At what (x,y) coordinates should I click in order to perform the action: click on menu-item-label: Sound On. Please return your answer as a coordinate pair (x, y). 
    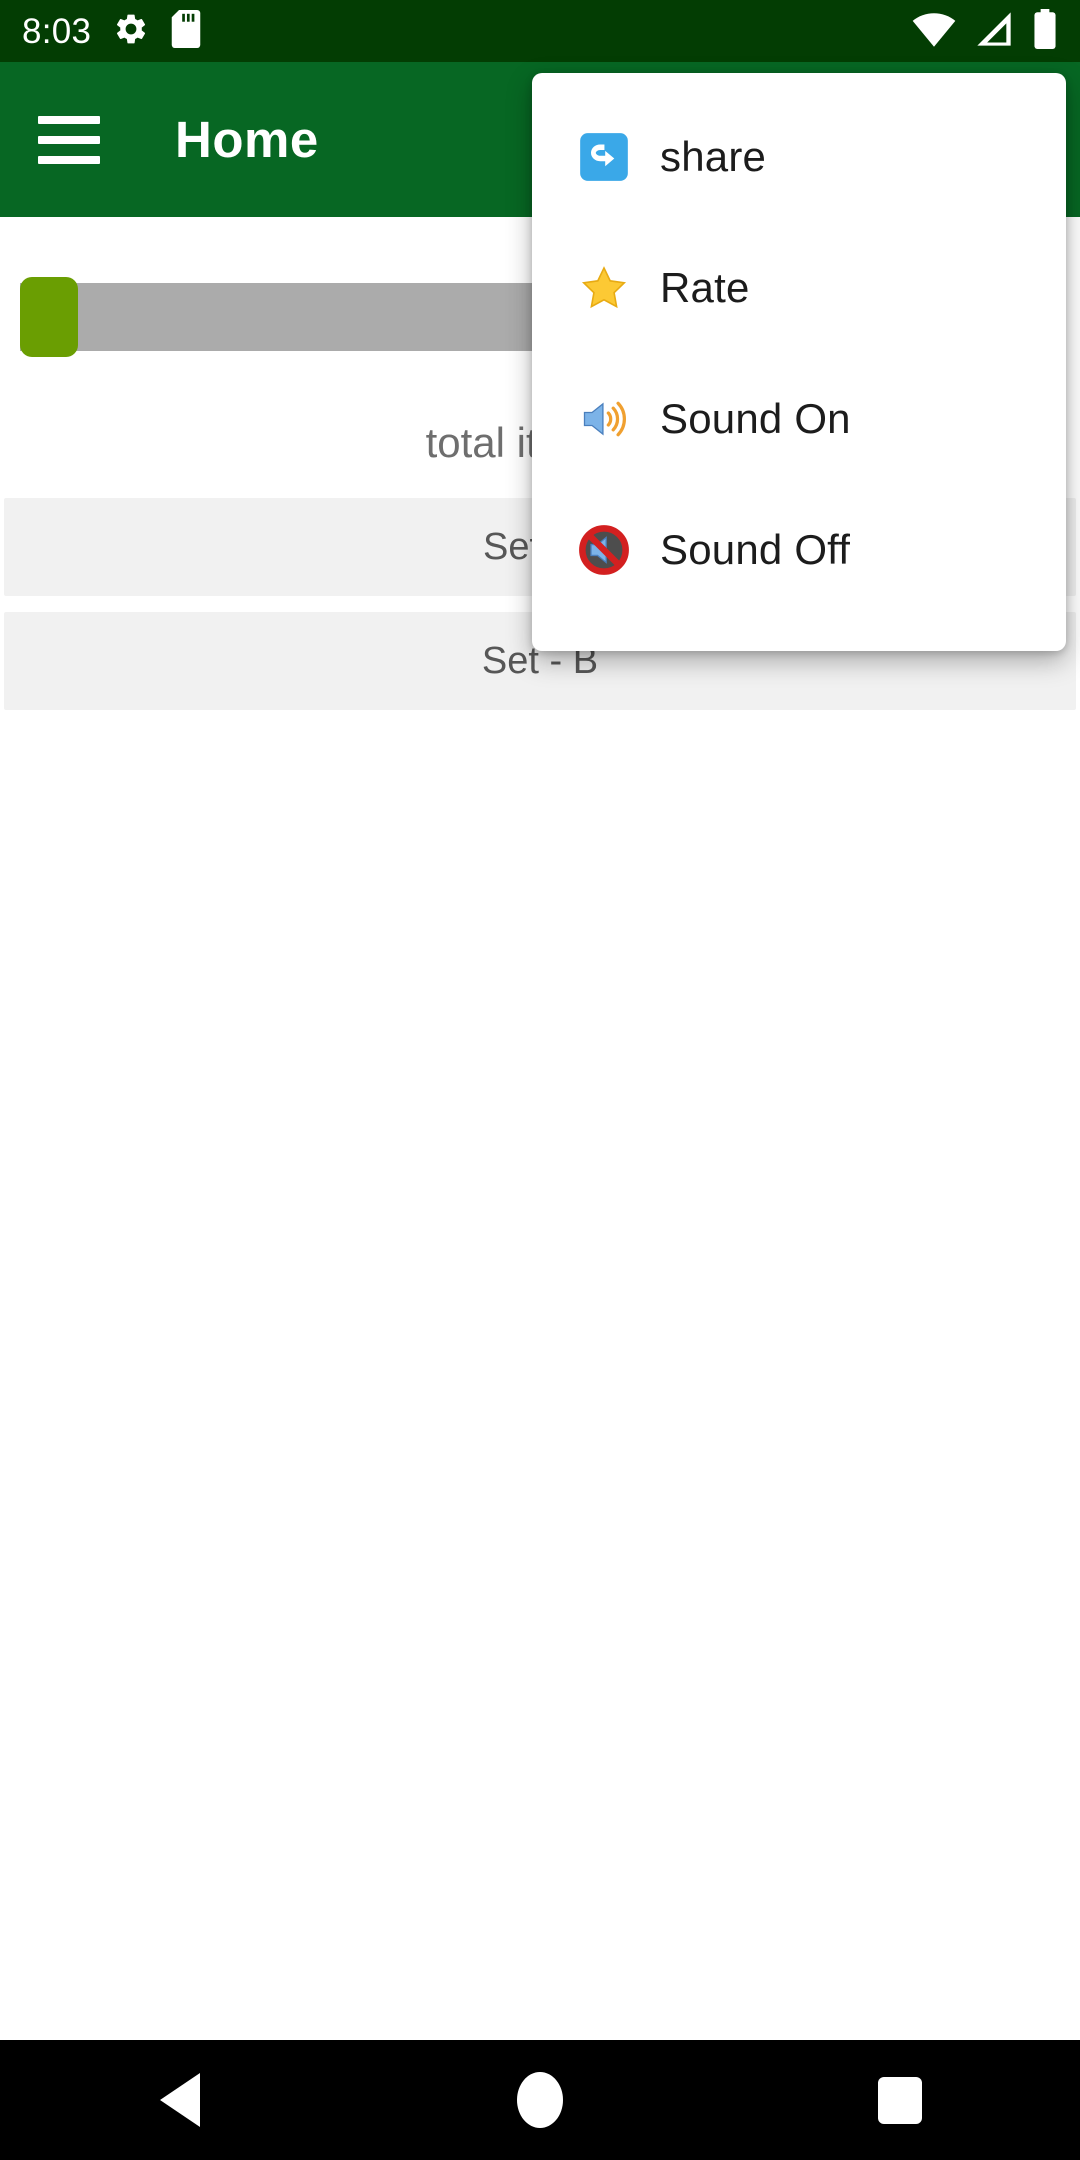
    Looking at the image, I should click on (755, 418).